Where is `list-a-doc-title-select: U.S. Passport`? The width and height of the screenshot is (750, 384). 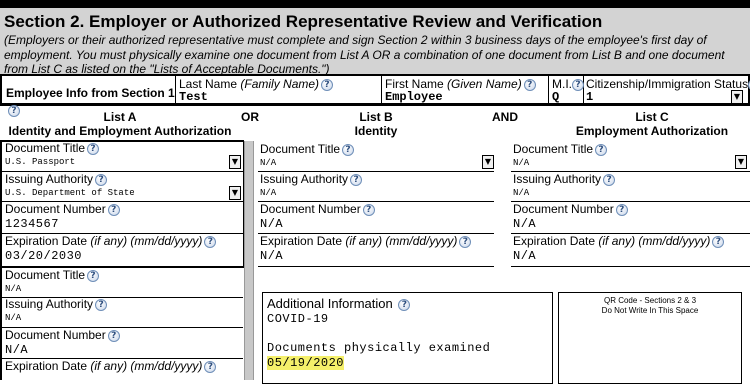
list-a-doc-title-select: U.S. Passport is located at coordinates (123, 162).